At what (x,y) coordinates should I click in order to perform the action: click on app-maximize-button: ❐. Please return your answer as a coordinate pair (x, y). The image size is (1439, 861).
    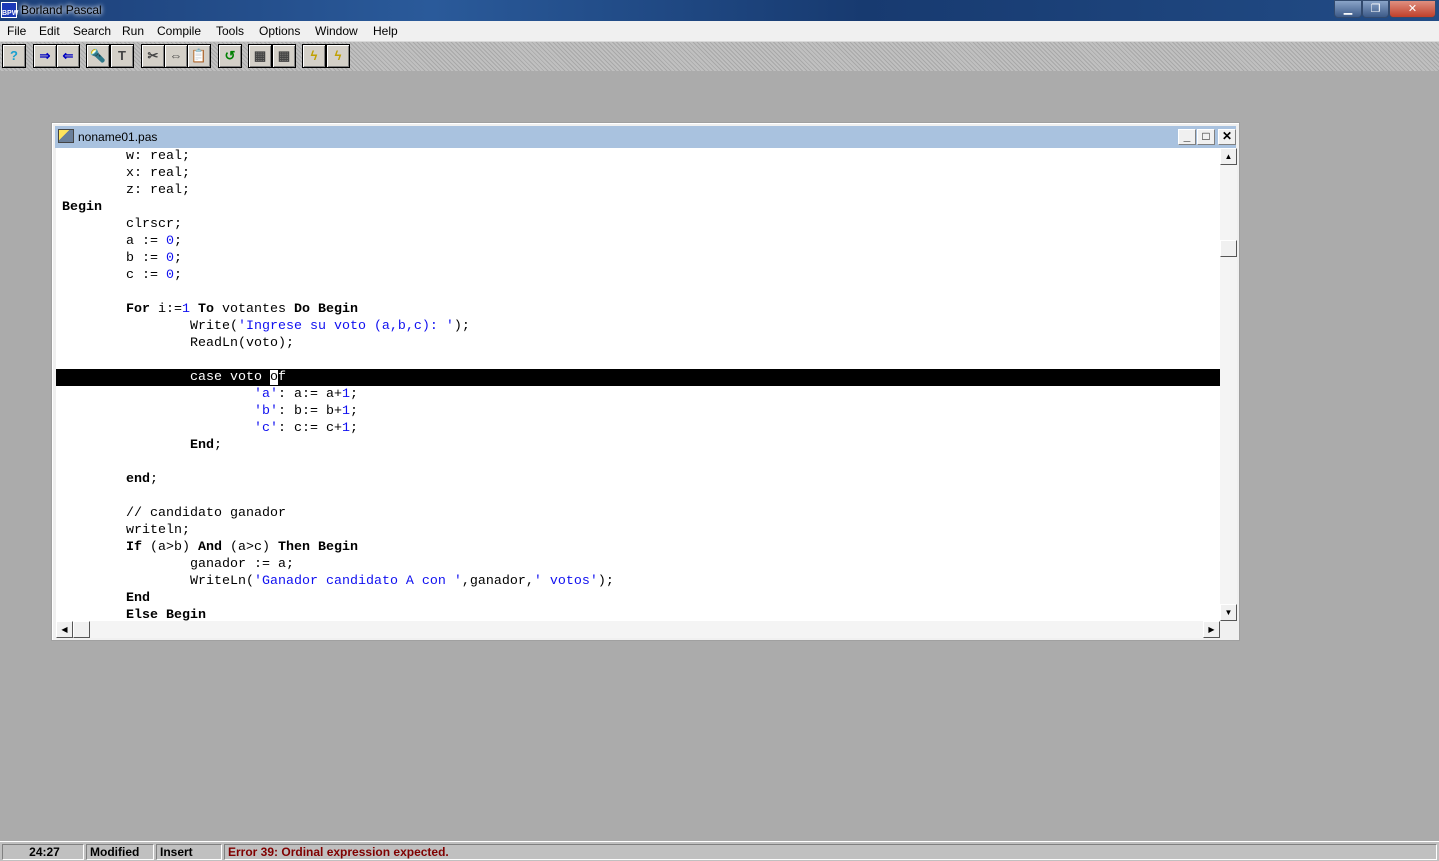
    Looking at the image, I should click on (1375, 9).